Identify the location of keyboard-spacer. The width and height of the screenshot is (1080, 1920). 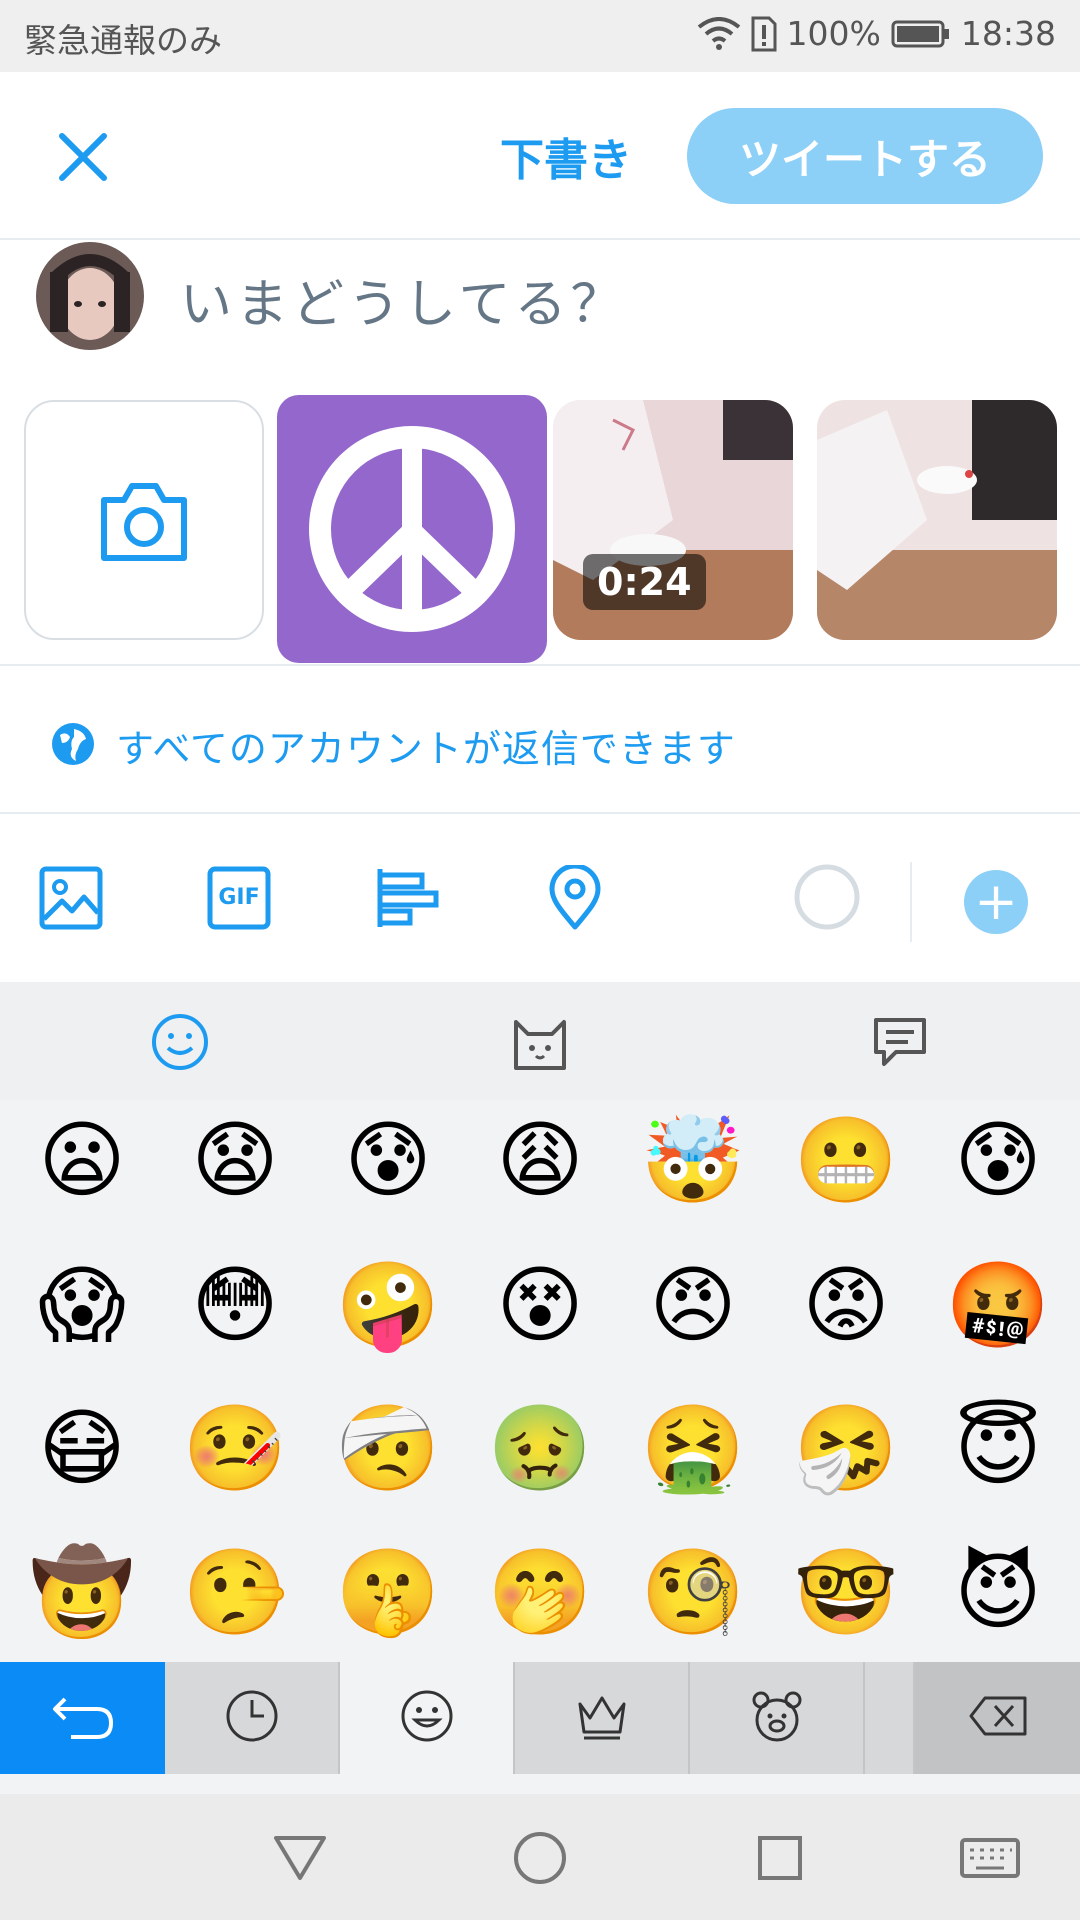
(890, 1718).